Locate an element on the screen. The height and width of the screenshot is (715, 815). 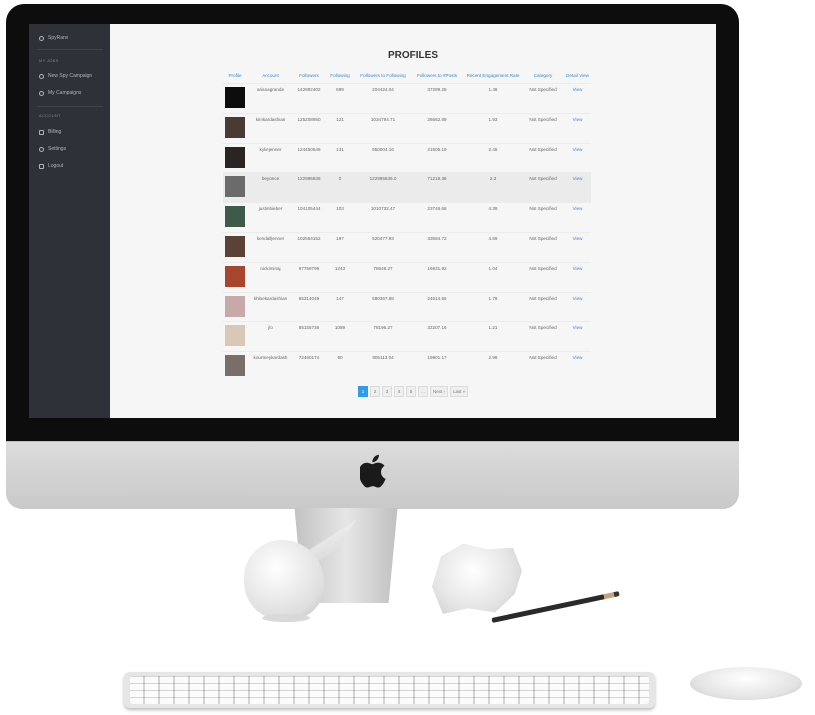
account-cell: kourtneykardash is located at coordinates (270, 366).